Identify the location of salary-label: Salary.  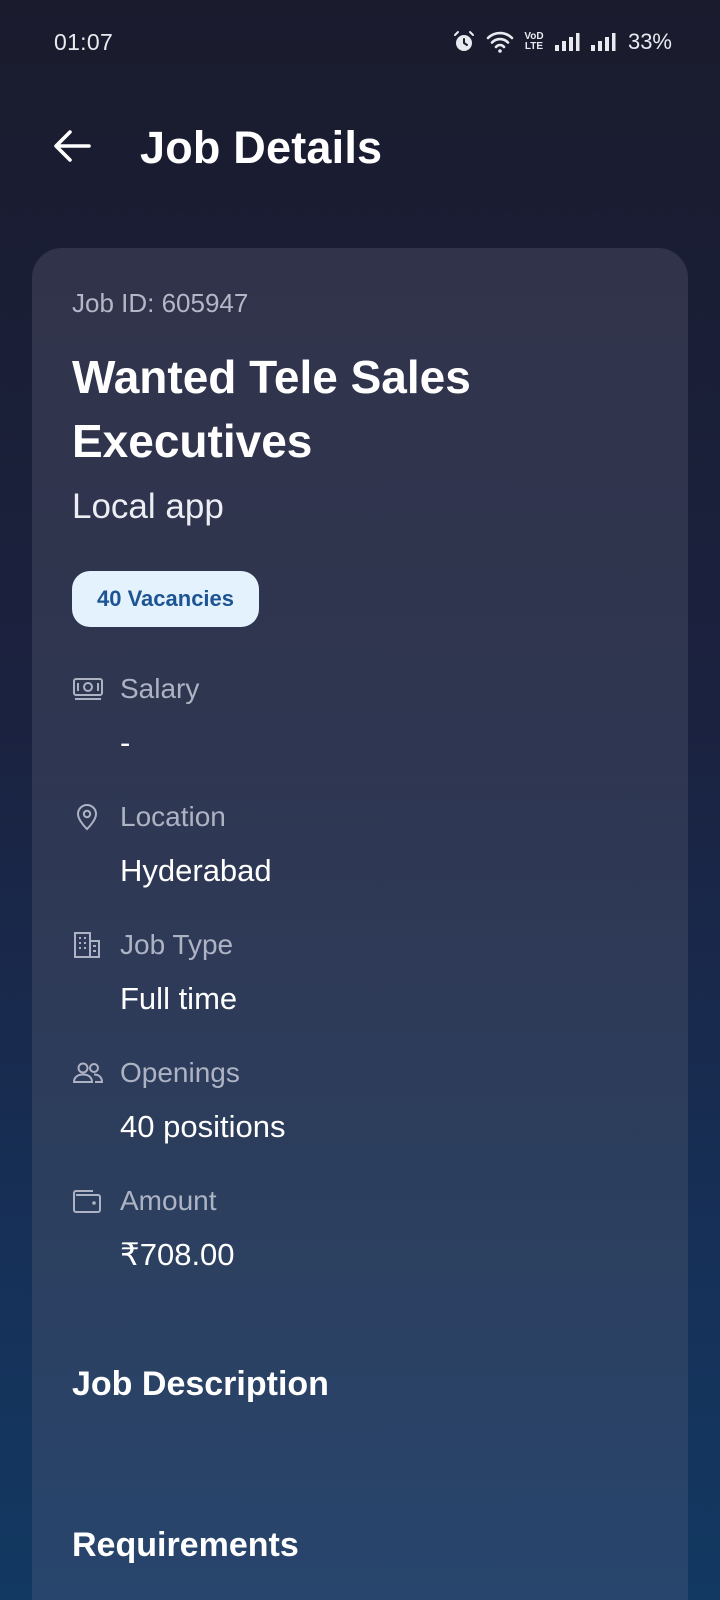
(160, 688).